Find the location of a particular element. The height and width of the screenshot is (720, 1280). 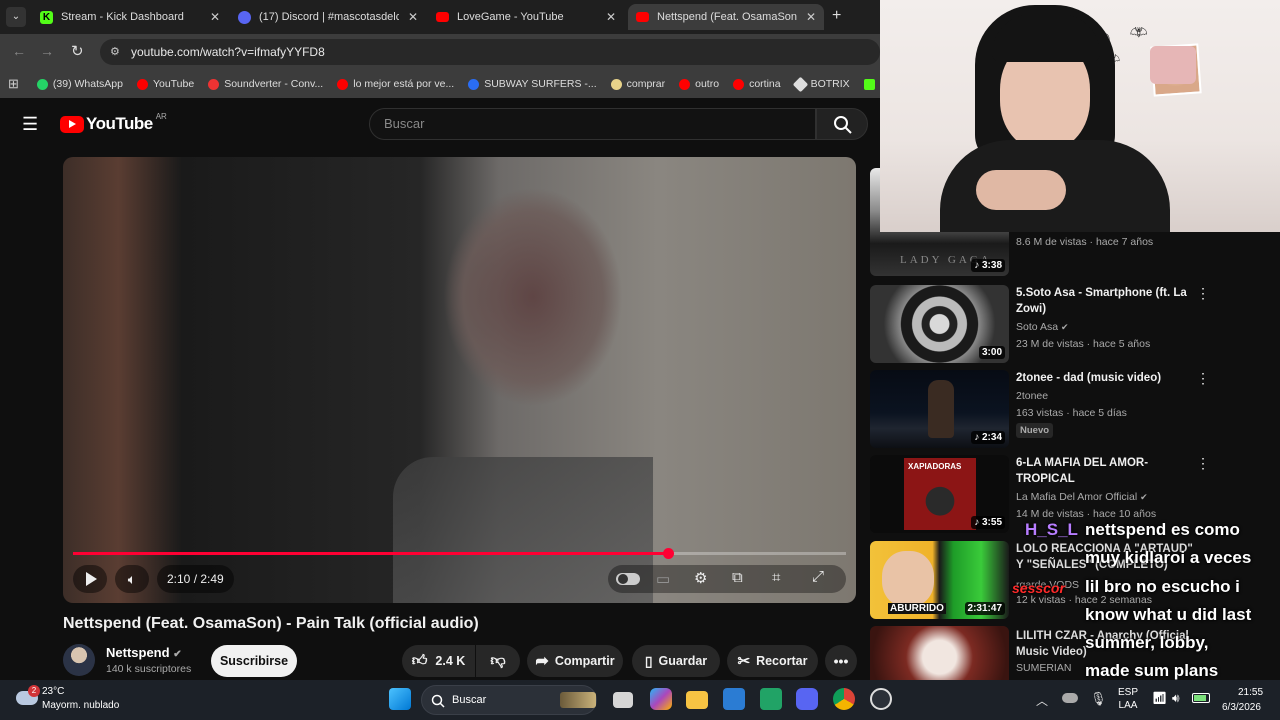

chat-message-line: made sum plans is located at coordinates (1152, 670).